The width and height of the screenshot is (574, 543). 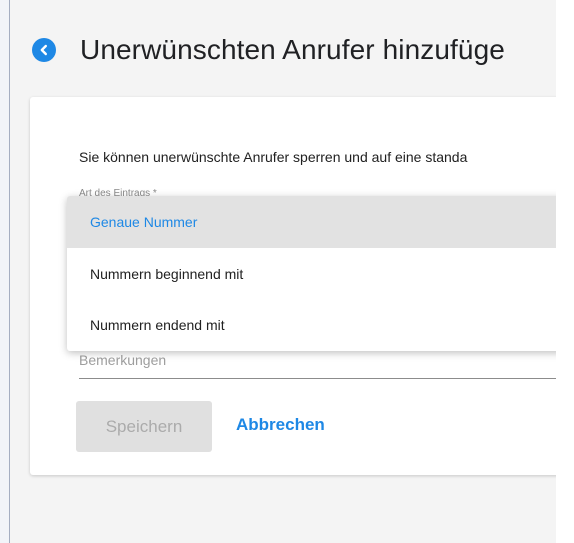 What do you see at coordinates (317, 363) in the screenshot?
I see `remark-input: Bemerkungen` at bounding box center [317, 363].